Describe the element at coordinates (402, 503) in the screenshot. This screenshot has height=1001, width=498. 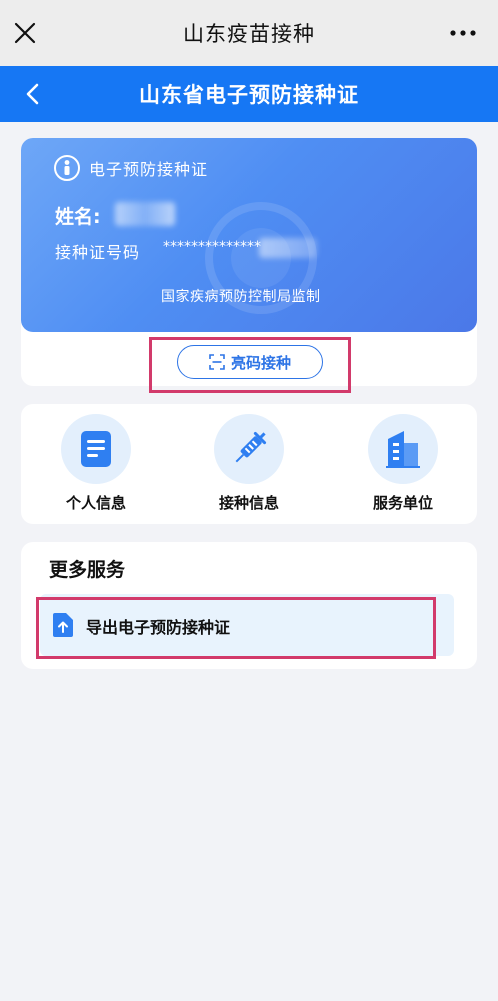
I see `service-label: 服务单位` at that location.